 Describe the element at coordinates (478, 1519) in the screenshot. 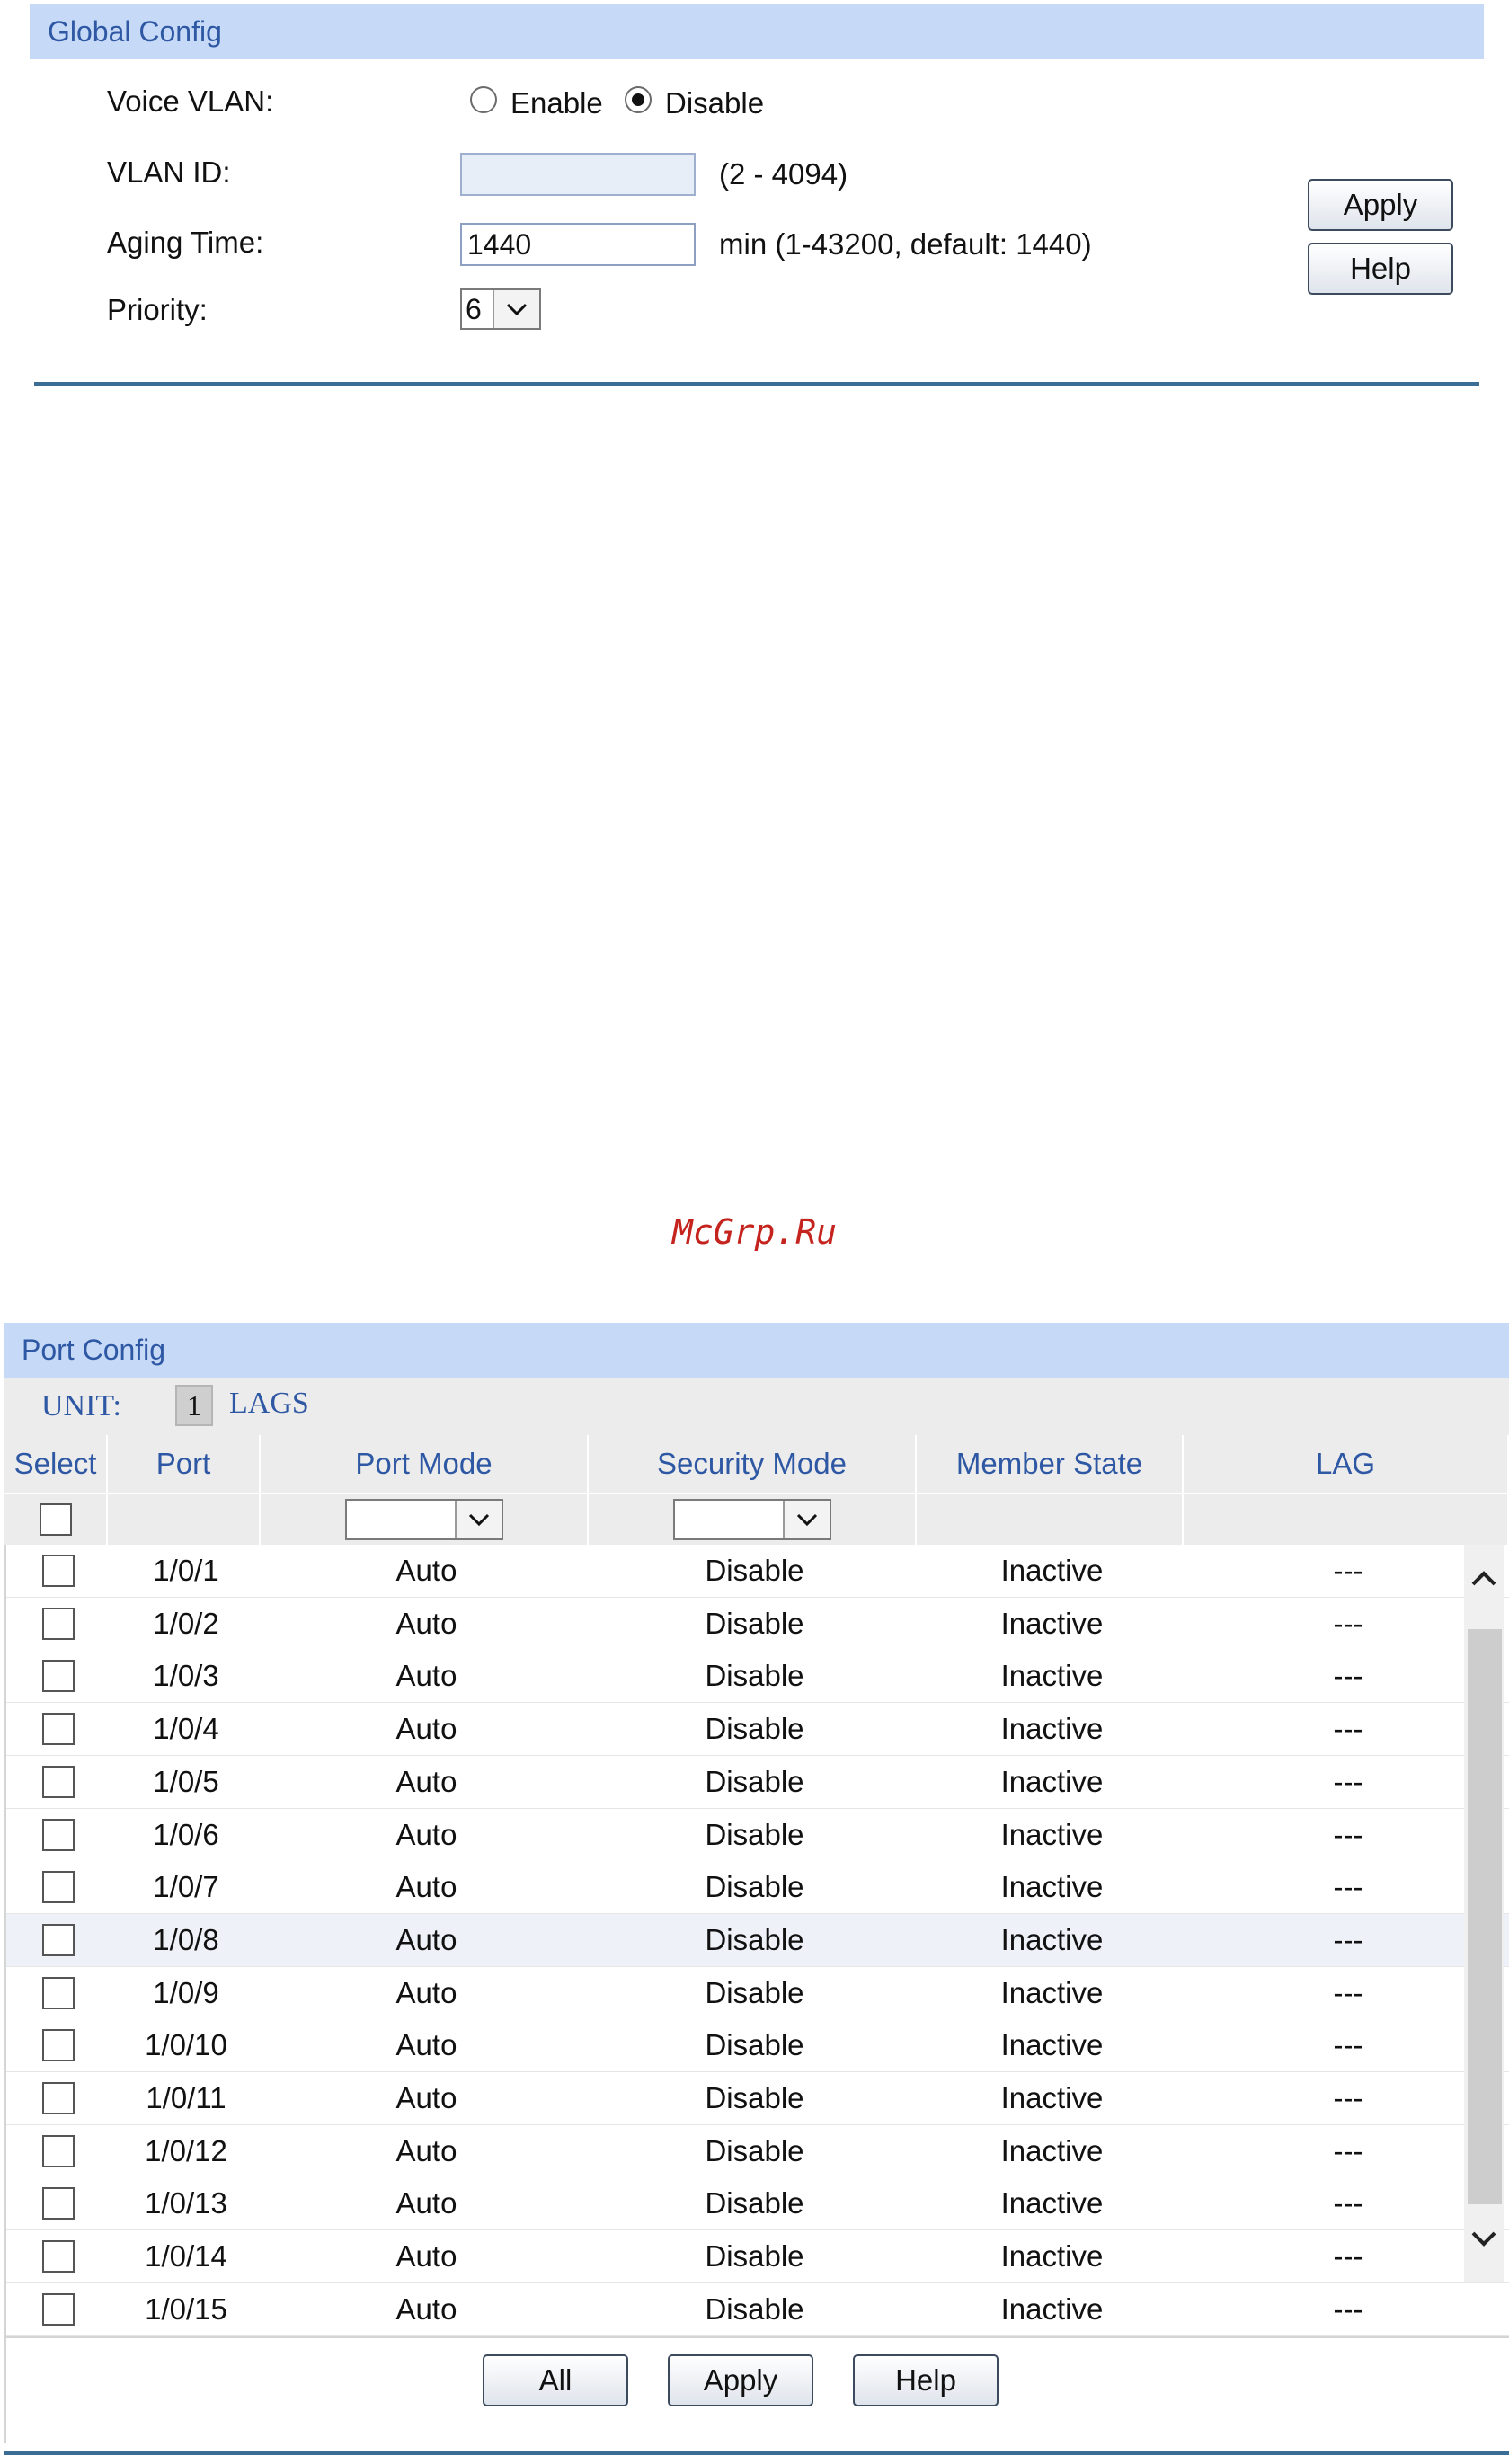

I see `port-mode-dropdown-button` at that location.